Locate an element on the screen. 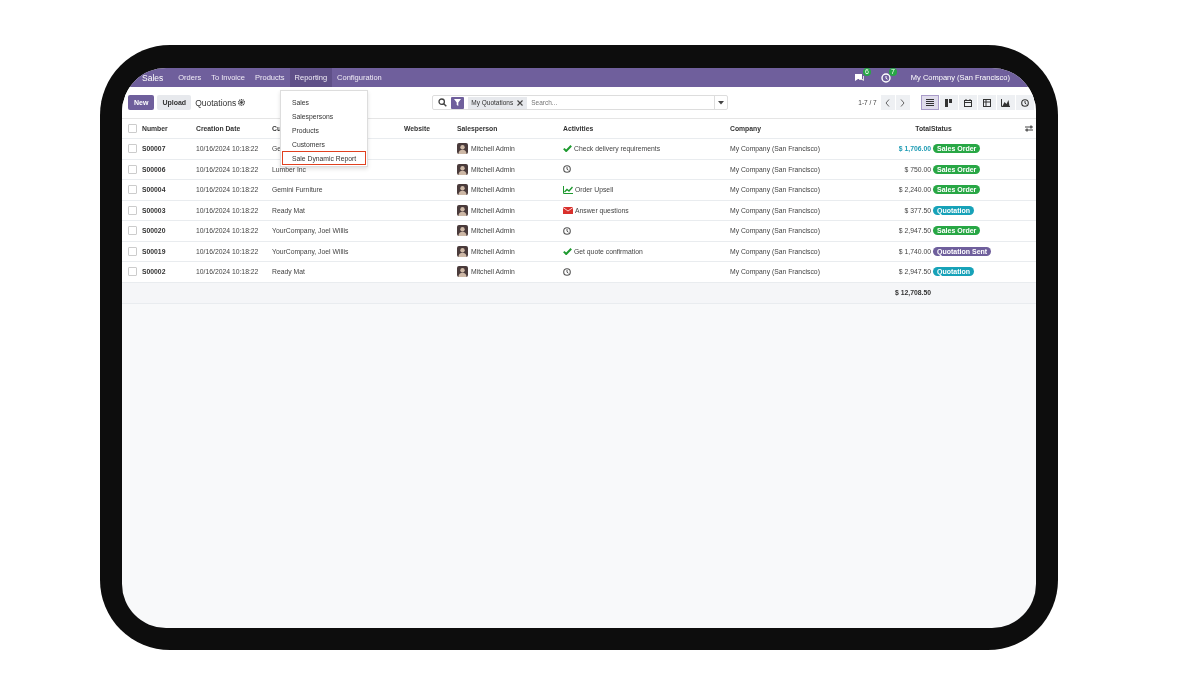  list-icon is located at coordinates (929, 102).